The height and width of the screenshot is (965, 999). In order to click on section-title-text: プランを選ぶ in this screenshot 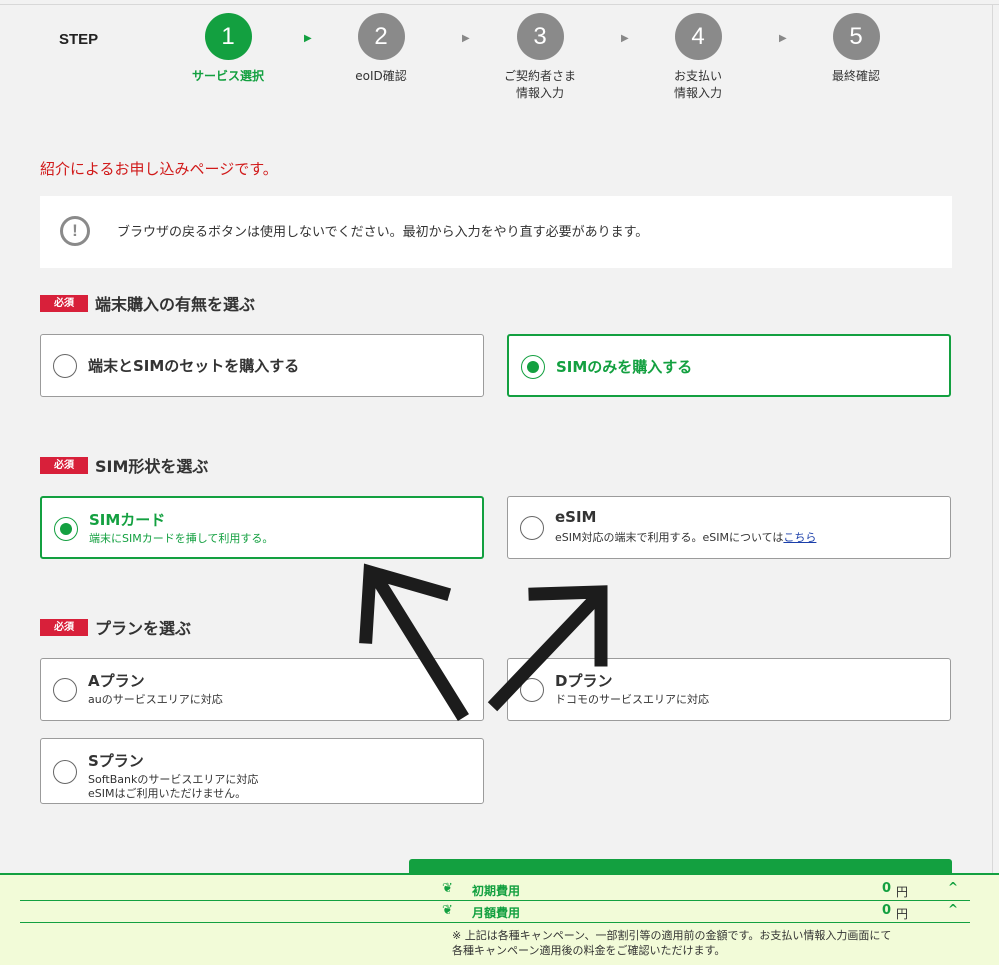, I will do `click(143, 628)`.